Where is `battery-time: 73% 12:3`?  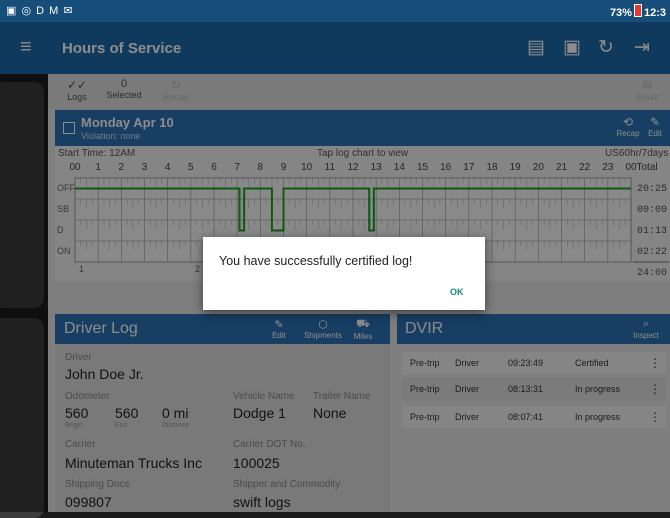
battery-time: 73% 12:3 is located at coordinates (638, 11).